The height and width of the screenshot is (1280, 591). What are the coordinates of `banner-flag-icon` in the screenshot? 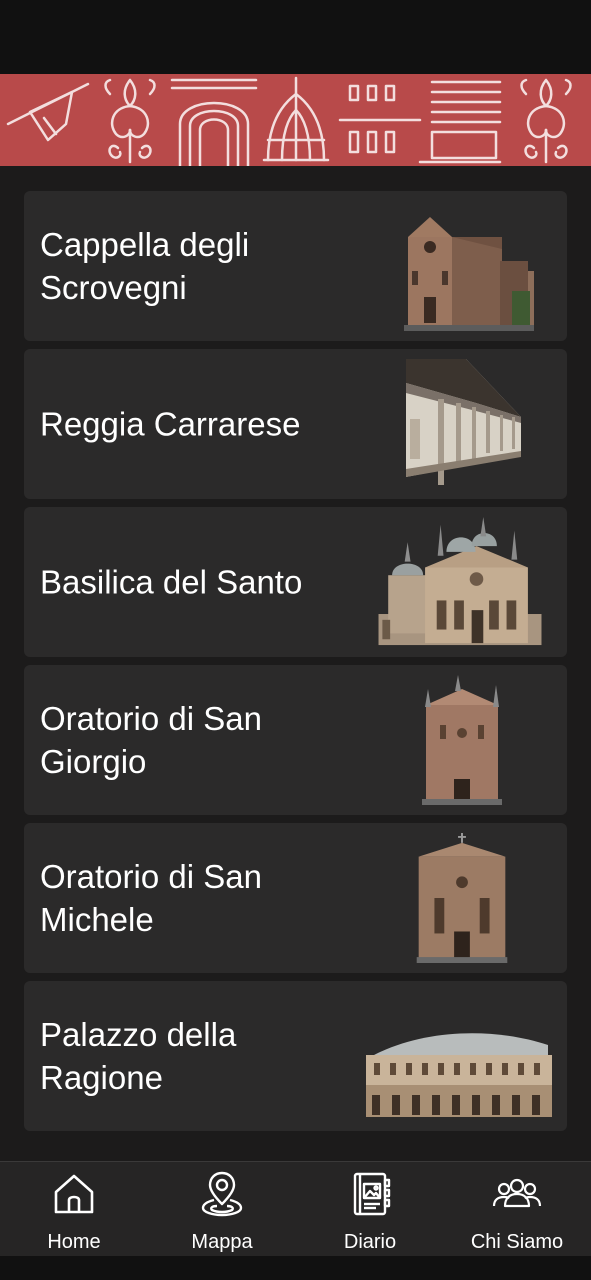 It's located at (48, 112).